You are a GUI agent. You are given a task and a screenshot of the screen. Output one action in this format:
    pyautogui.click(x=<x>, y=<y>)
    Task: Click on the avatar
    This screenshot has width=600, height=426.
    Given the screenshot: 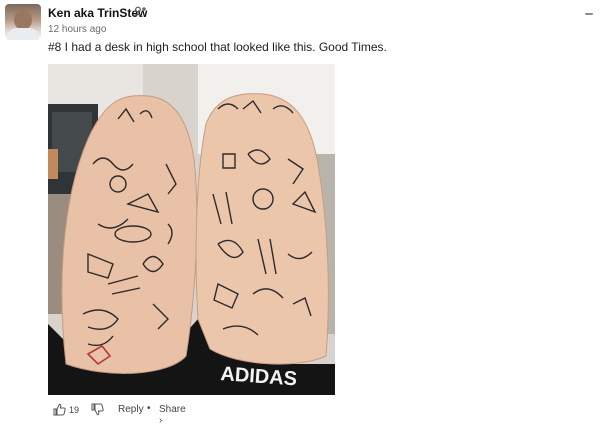 What is the action you would take?
    pyautogui.click(x=23, y=22)
    